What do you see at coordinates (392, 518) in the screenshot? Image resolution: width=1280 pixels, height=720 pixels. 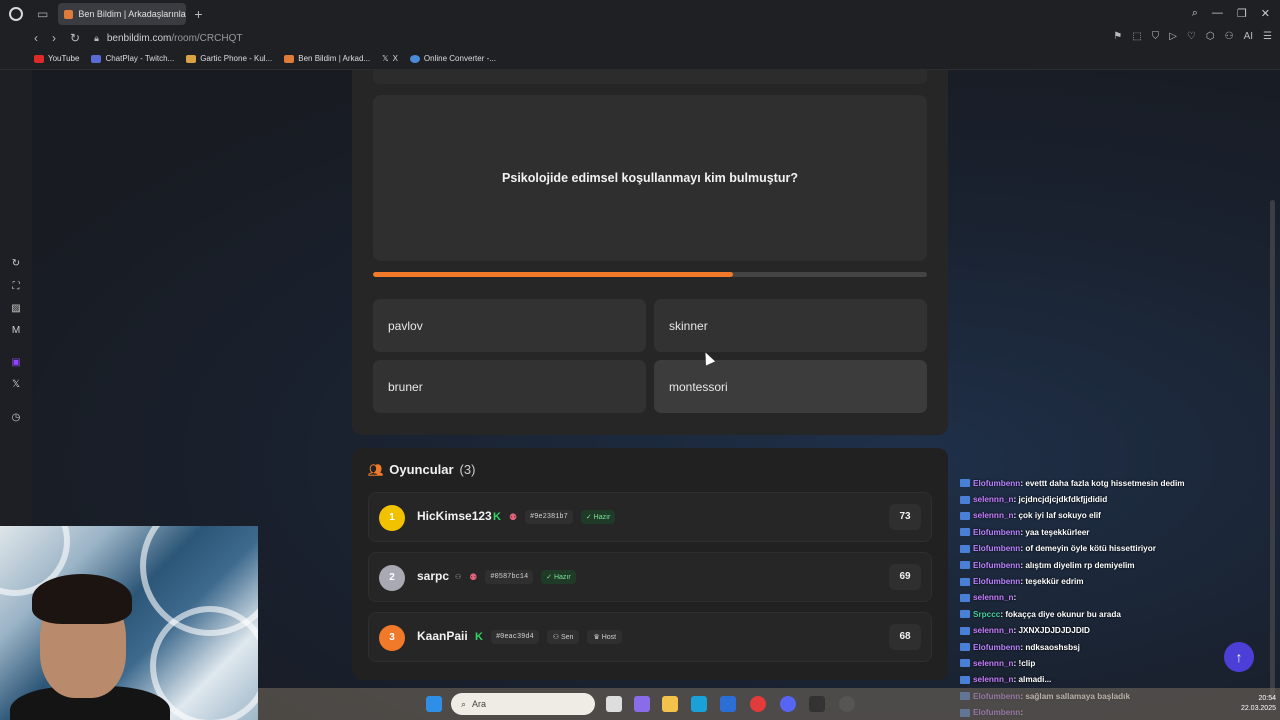 I see `rank-badge: 1` at bounding box center [392, 518].